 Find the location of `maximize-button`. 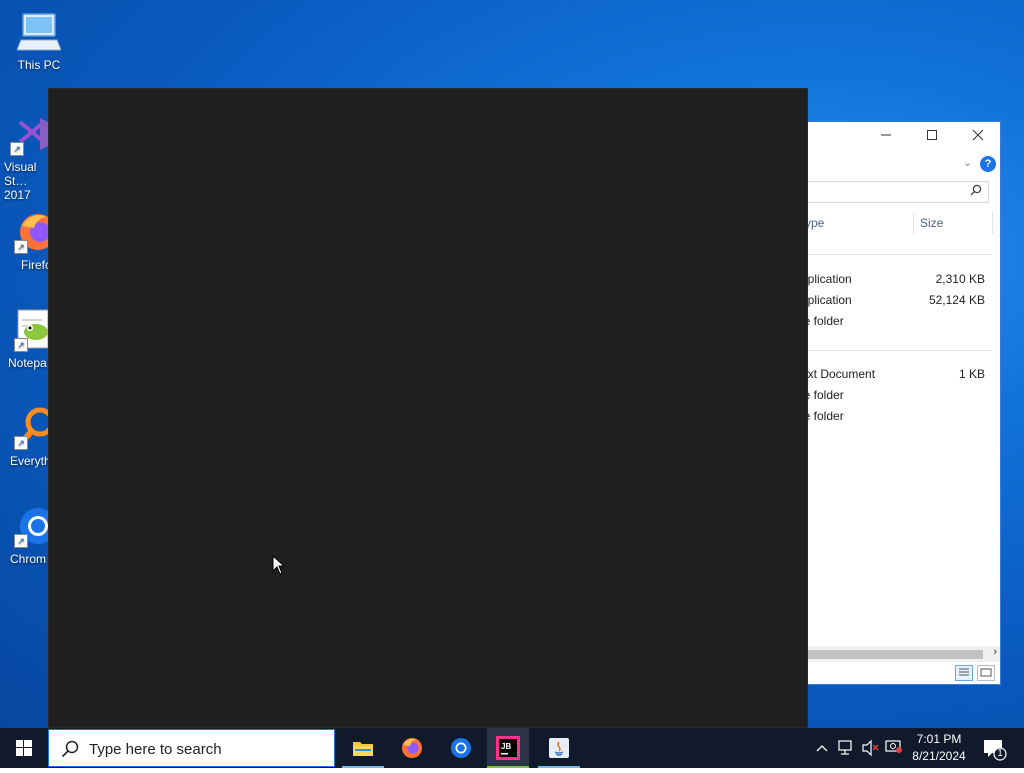

maximize-button is located at coordinates (932, 137).